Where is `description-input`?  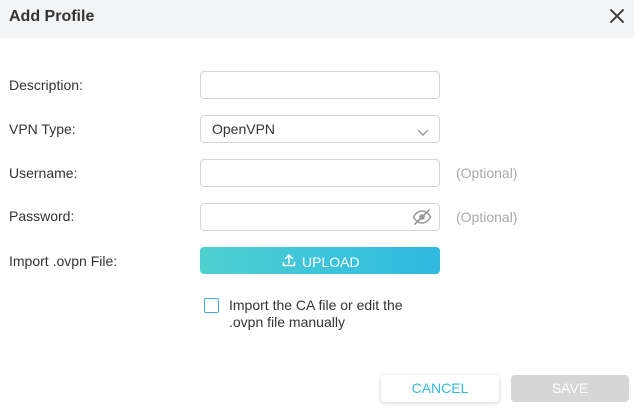
description-input is located at coordinates (311, 85).